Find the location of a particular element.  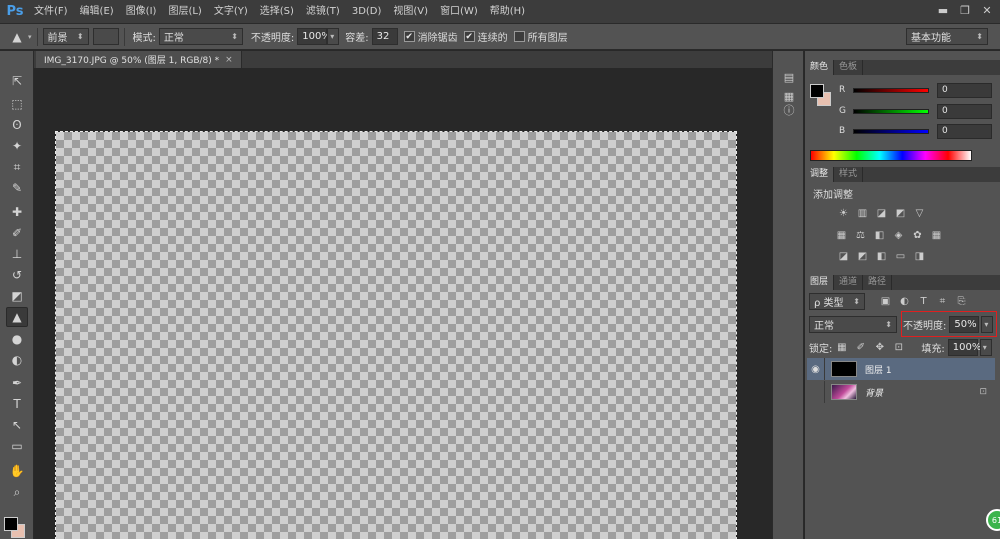

lock-transparency-icon: ▦ is located at coordinates (841, 347).